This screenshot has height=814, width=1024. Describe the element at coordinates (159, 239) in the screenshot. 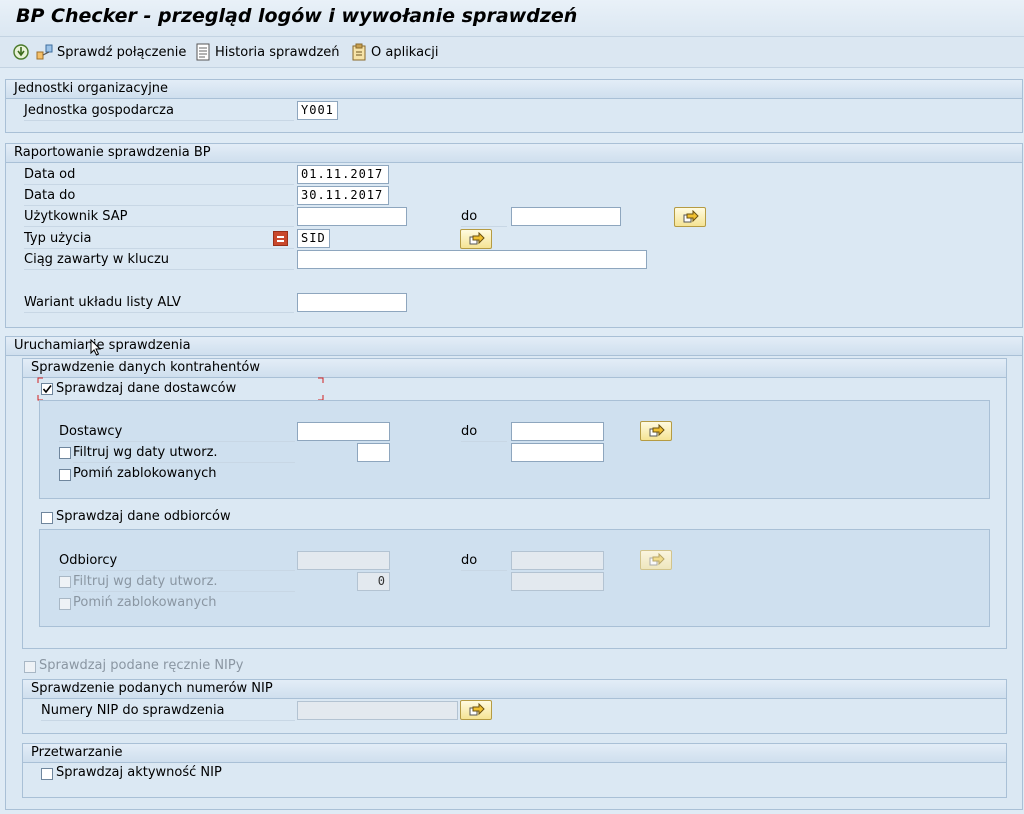

I see `usage-type-label: Typ użycia` at that location.